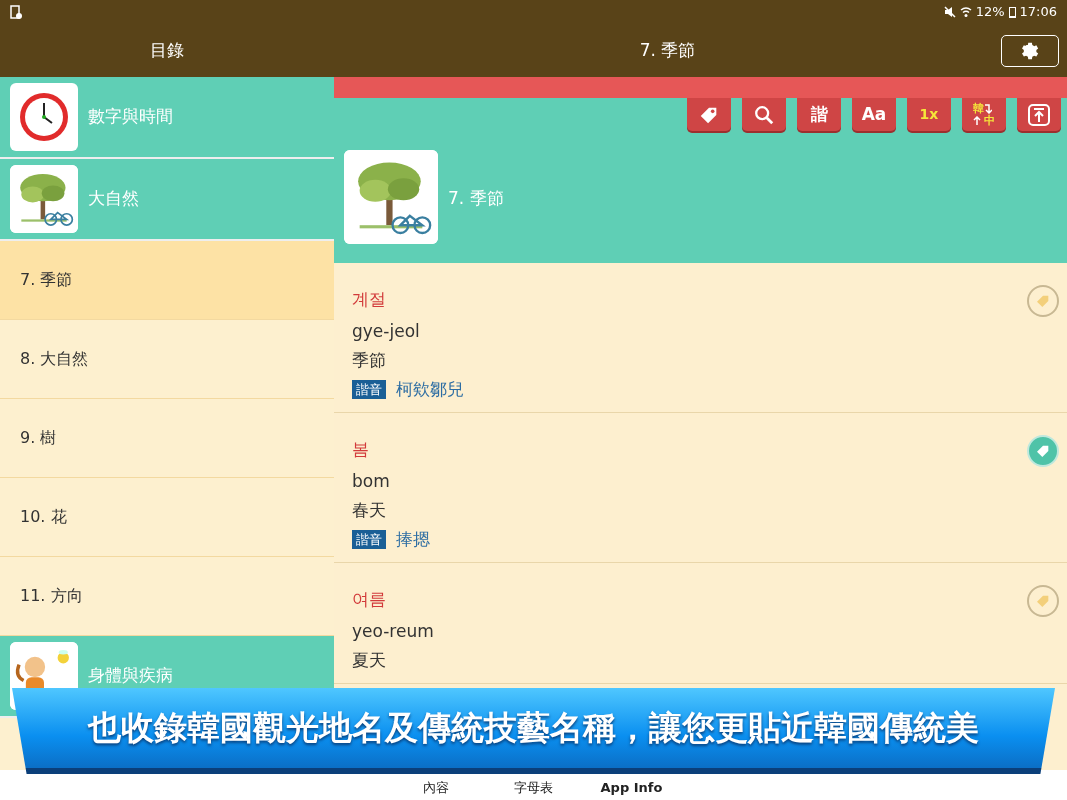 Image resolution: width=1067 pixels, height=800 pixels. What do you see at coordinates (949, 12) in the screenshot?
I see `mute-icon` at bounding box center [949, 12].